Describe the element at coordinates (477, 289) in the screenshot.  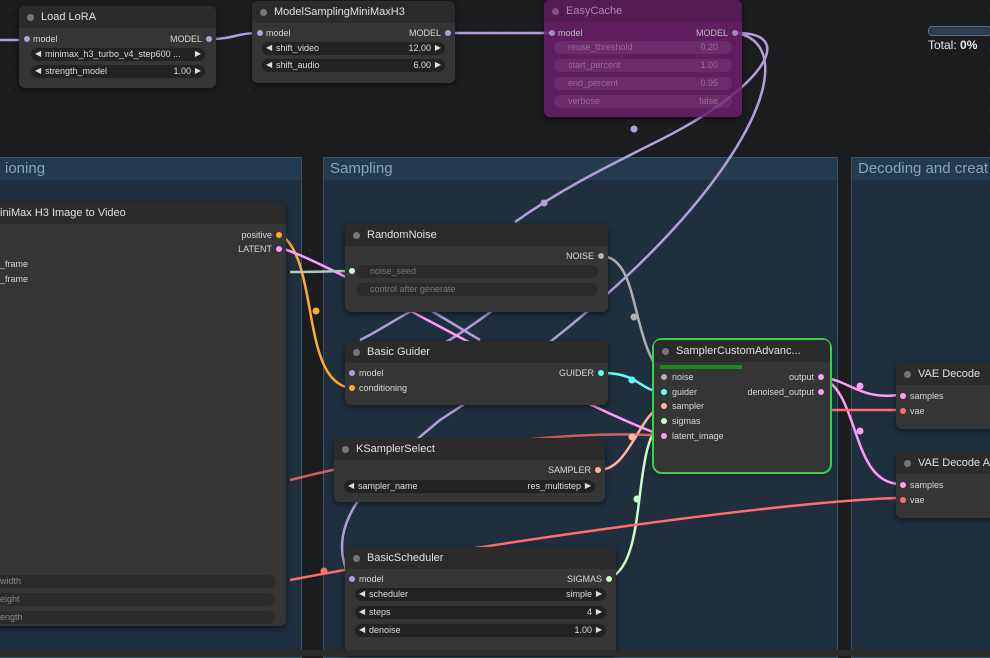
I see `control-after-generate-widget: control after generate` at that location.